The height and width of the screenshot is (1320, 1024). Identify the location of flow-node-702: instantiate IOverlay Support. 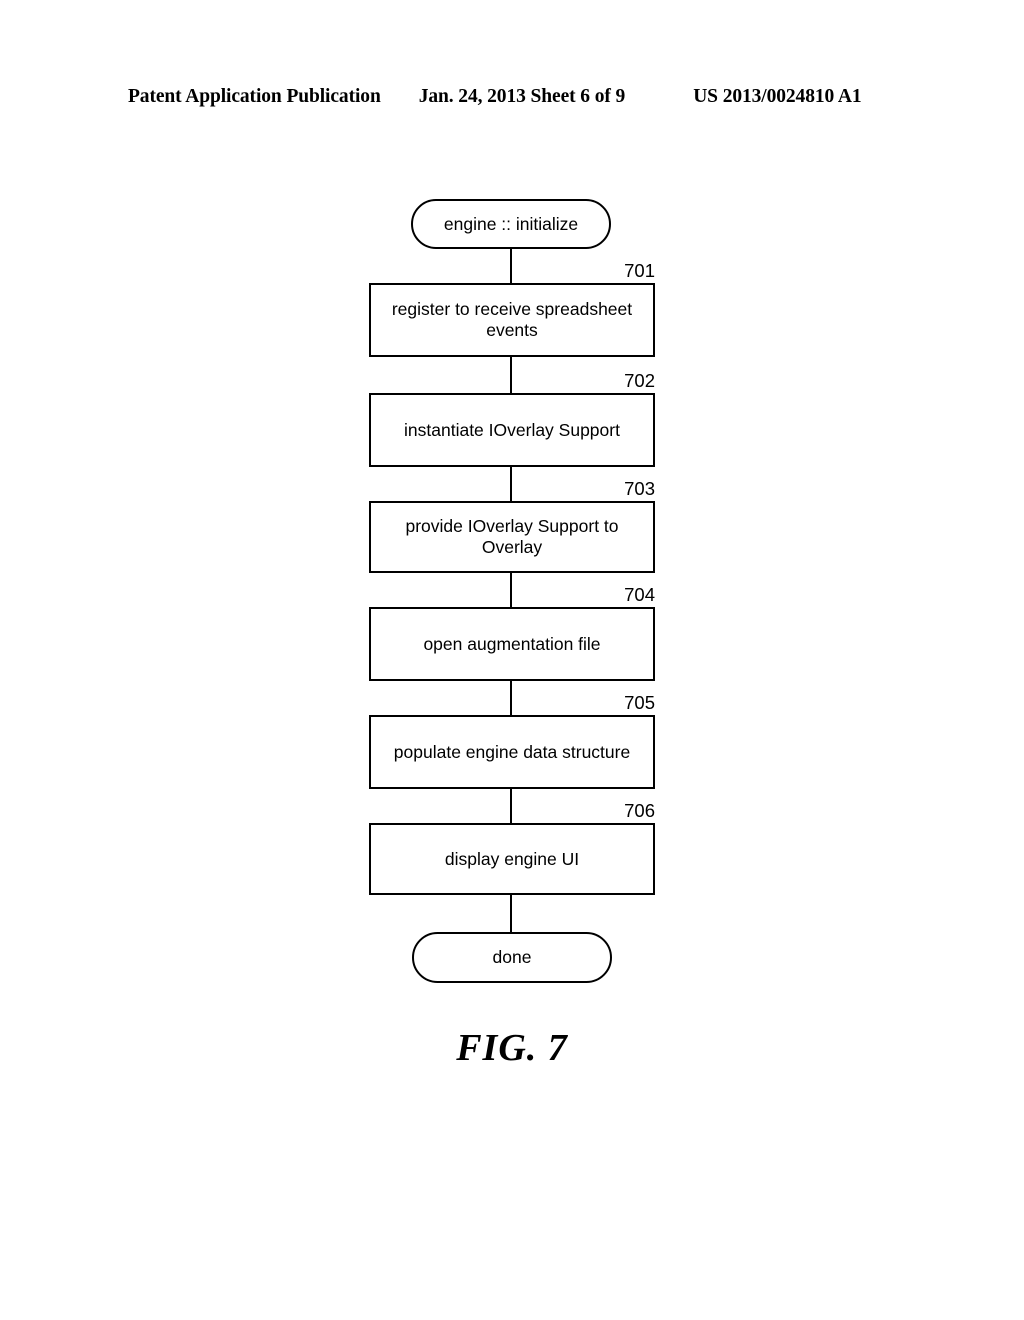
(512, 430).